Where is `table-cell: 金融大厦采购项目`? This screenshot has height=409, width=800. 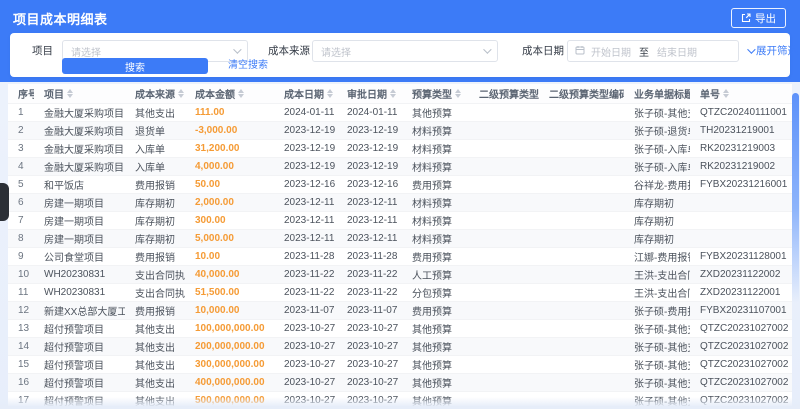 table-cell: 金融大厦采购项目 is located at coordinates (79, 147).